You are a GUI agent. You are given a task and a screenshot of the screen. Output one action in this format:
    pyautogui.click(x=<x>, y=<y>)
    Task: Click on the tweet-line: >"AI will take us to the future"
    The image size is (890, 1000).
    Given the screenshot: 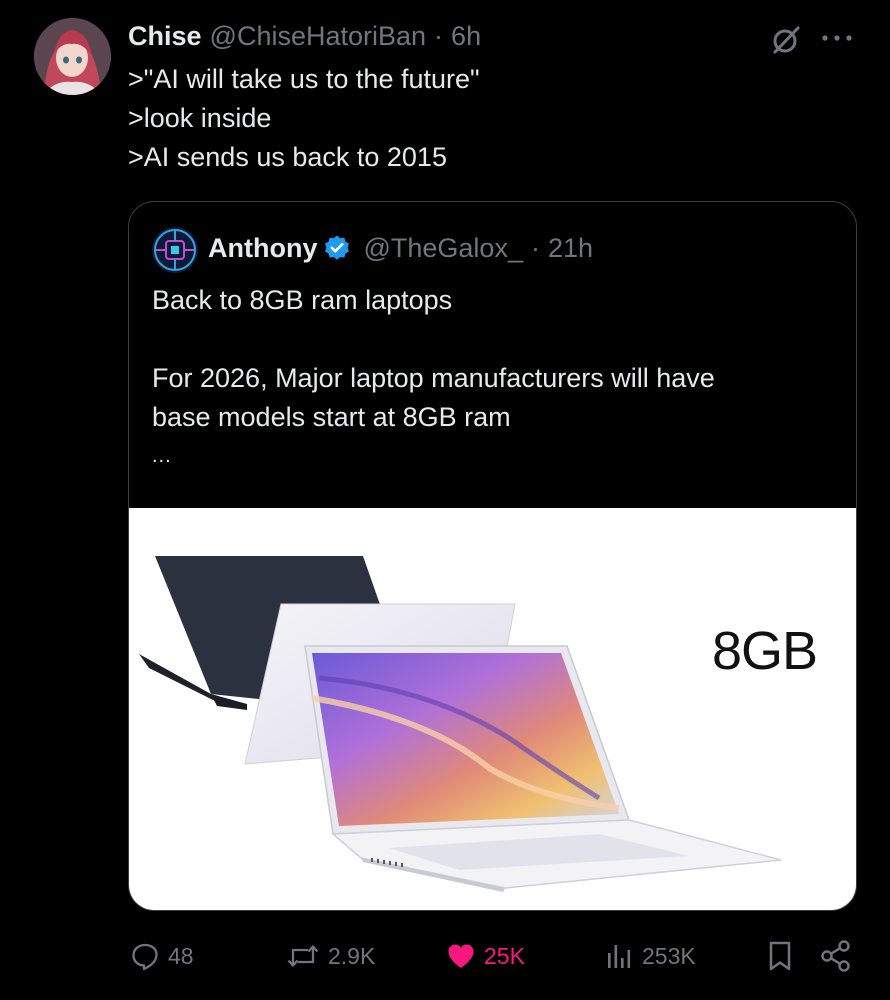 What is the action you would take?
    pyautogui.click(x=304, y=79)
    